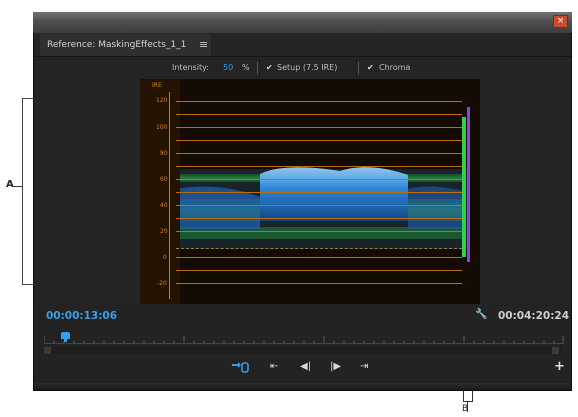 Image resolution: width=578 pixels, height=417 pixels. Describe the element at coordinates (335, 366) in the screenshot. I see `step-forward-icon: |▶` at that location.